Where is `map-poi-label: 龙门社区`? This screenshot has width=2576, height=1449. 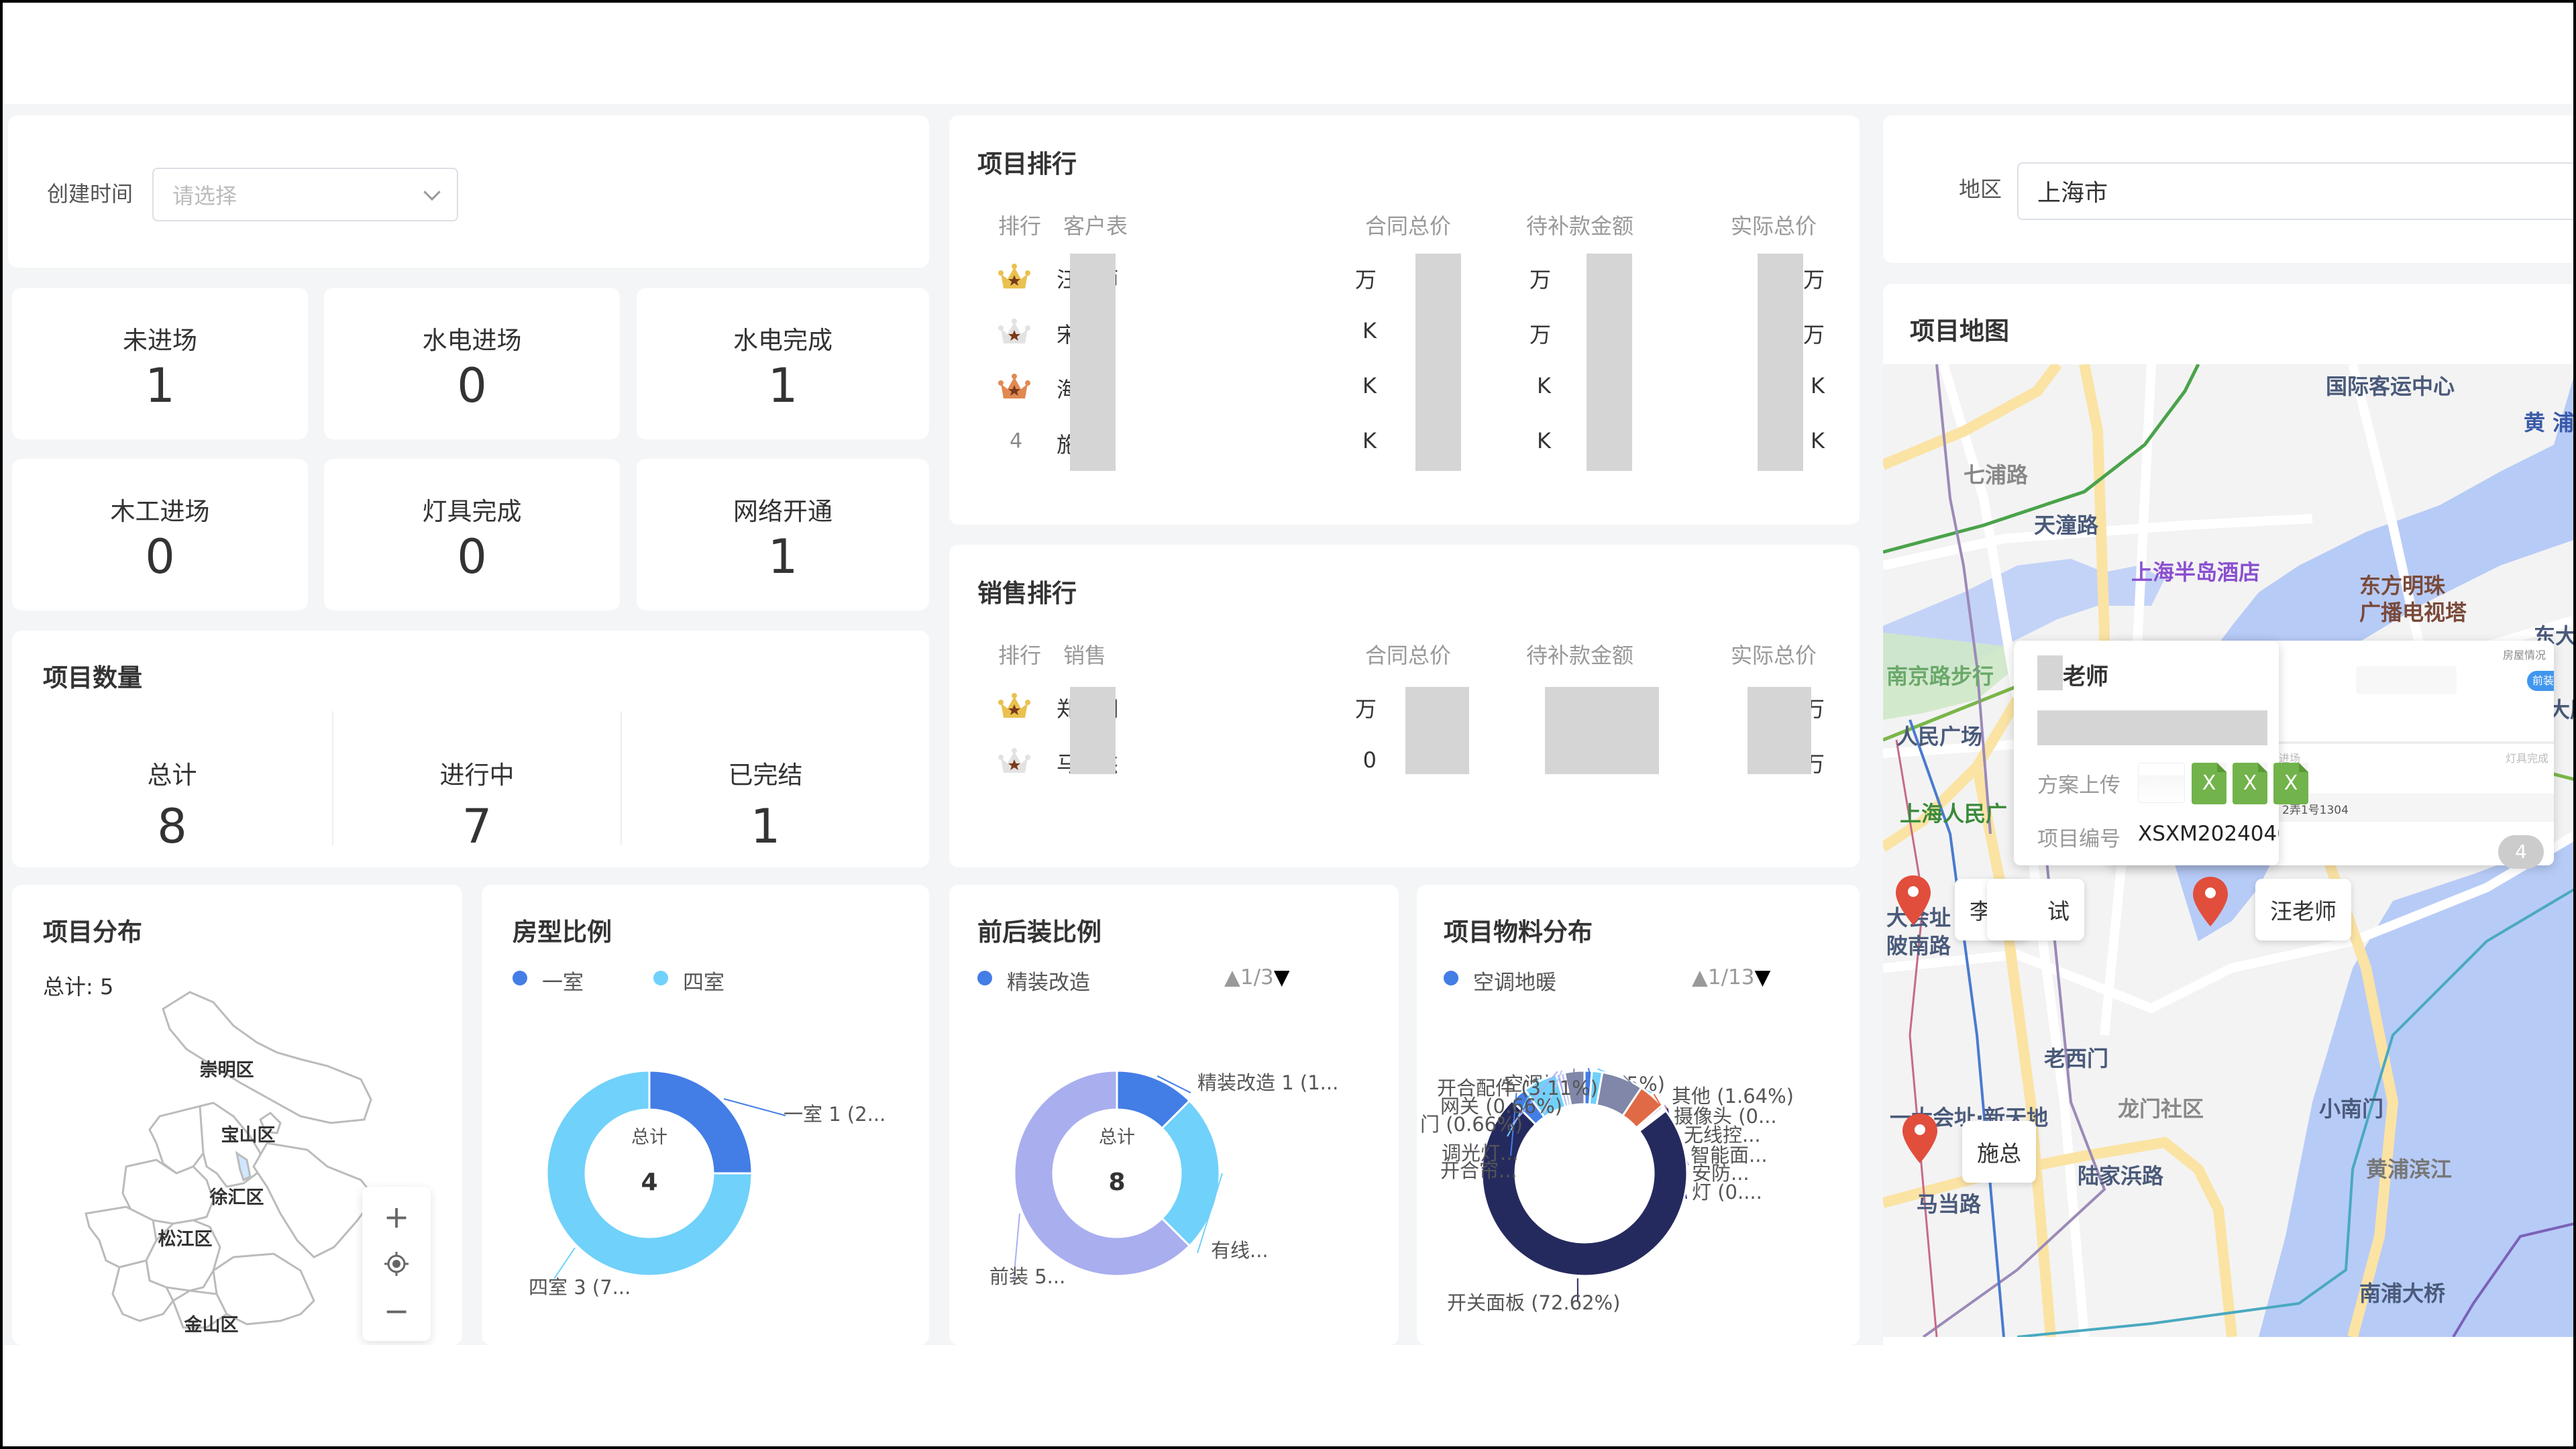
map-poi-label: 龙门社区 is located at coordinates (2161, 1107).